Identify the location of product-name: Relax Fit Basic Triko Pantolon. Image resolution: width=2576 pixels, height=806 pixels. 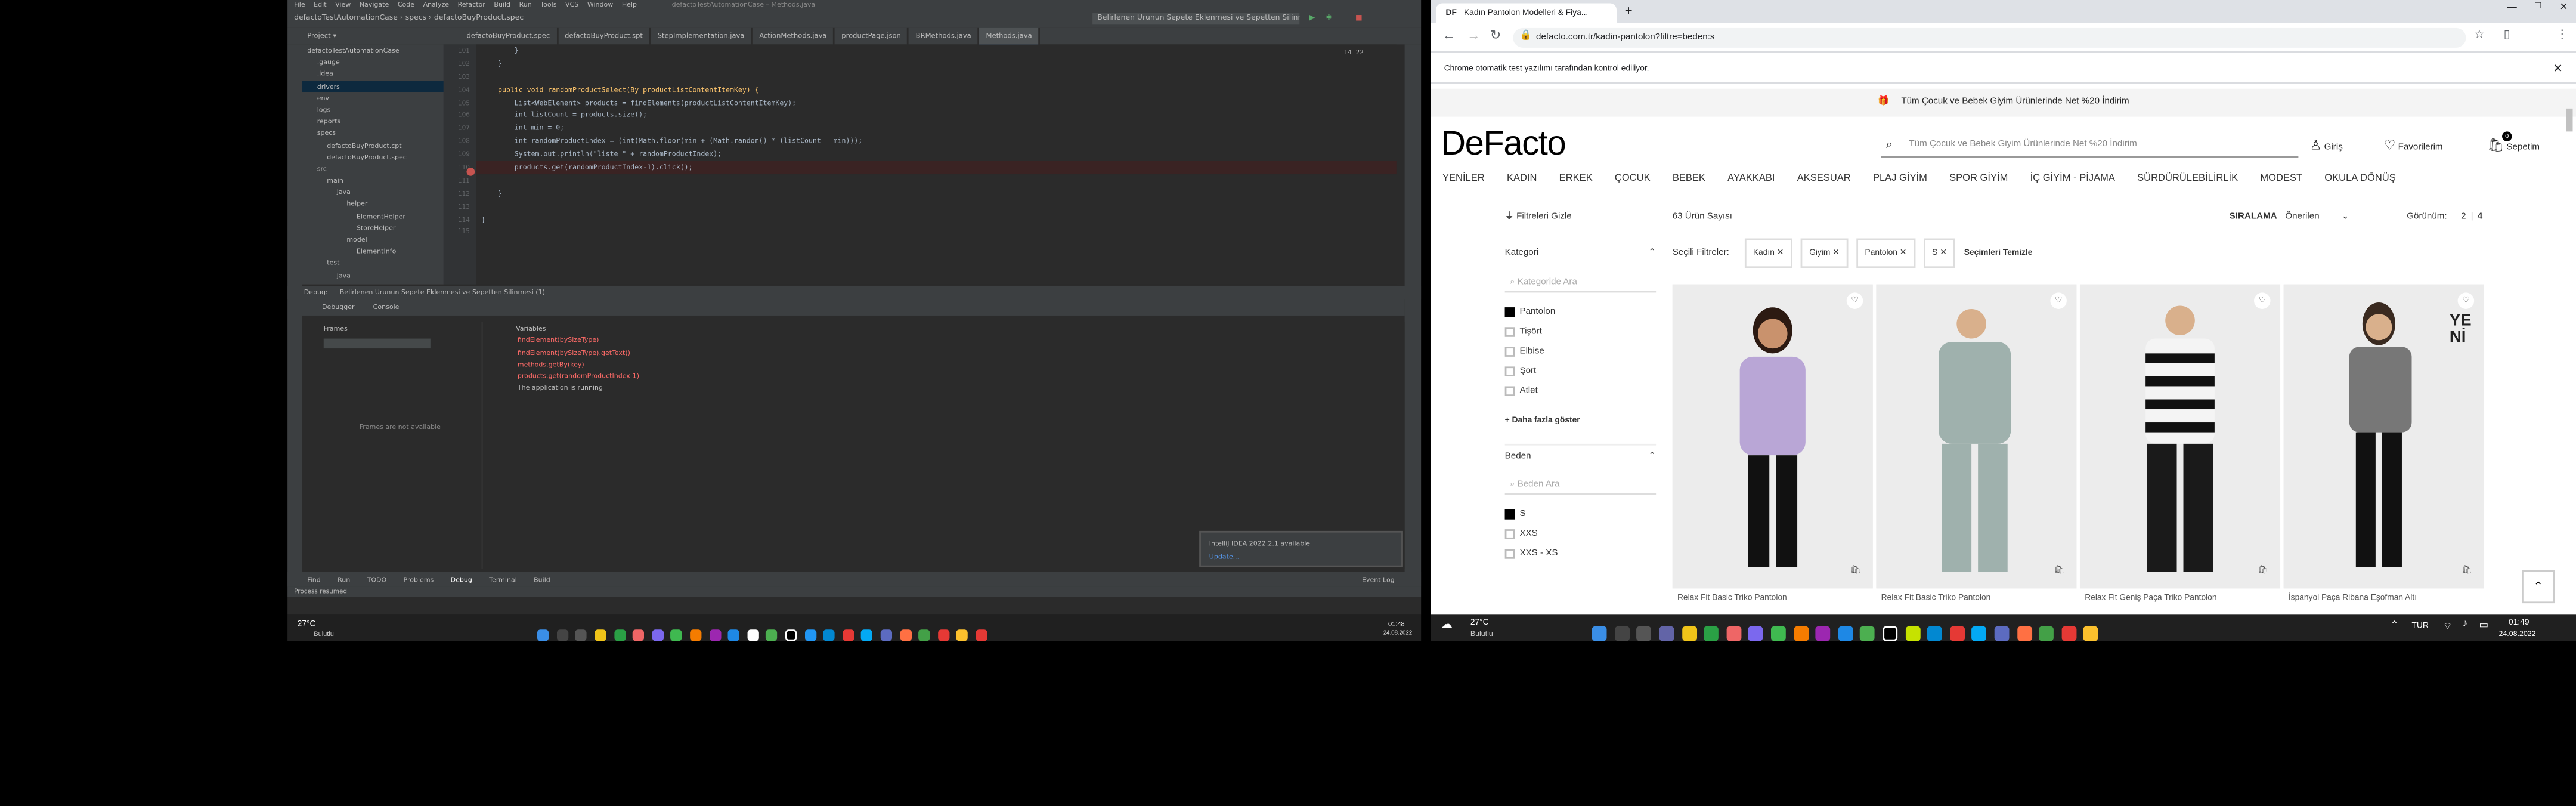
(1732, 599).